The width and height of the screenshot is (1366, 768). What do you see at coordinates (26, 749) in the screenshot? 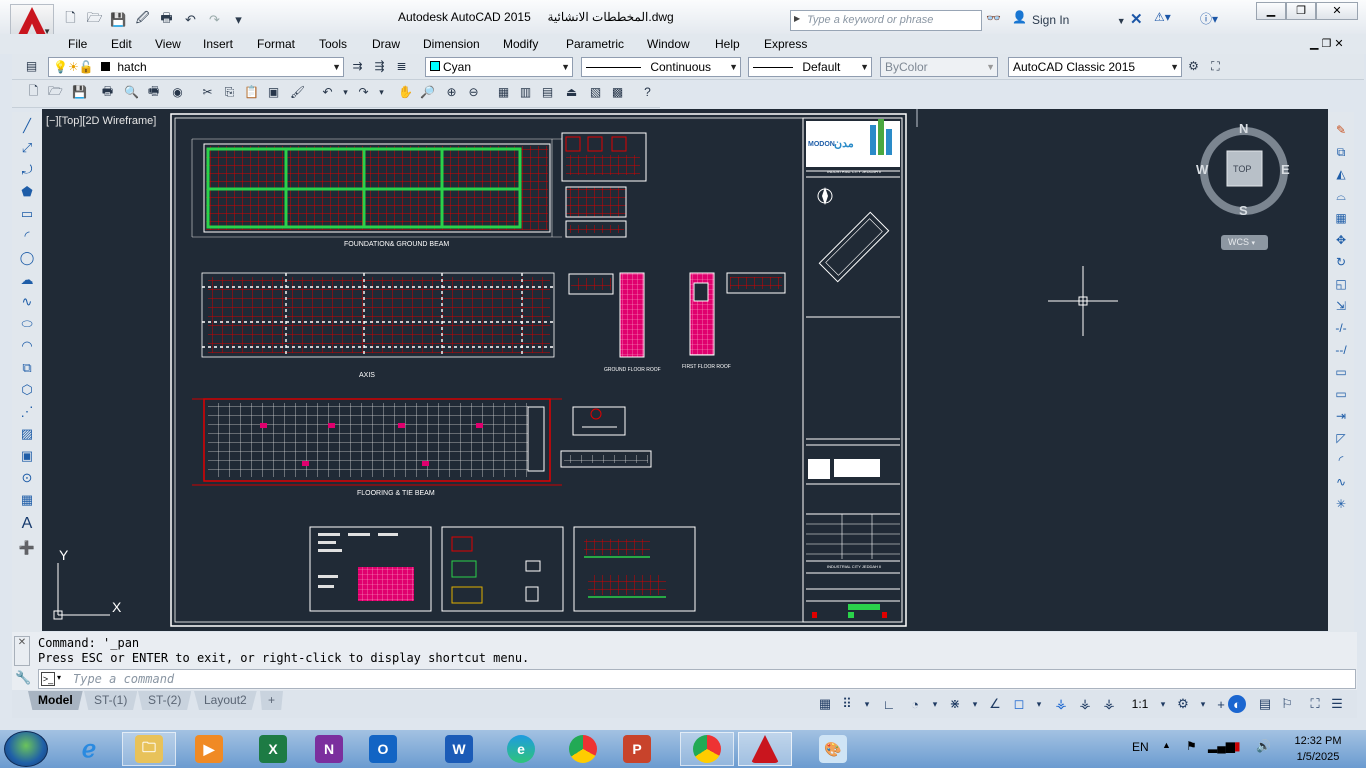
I see `start-button` at bounding box center [26, 749].